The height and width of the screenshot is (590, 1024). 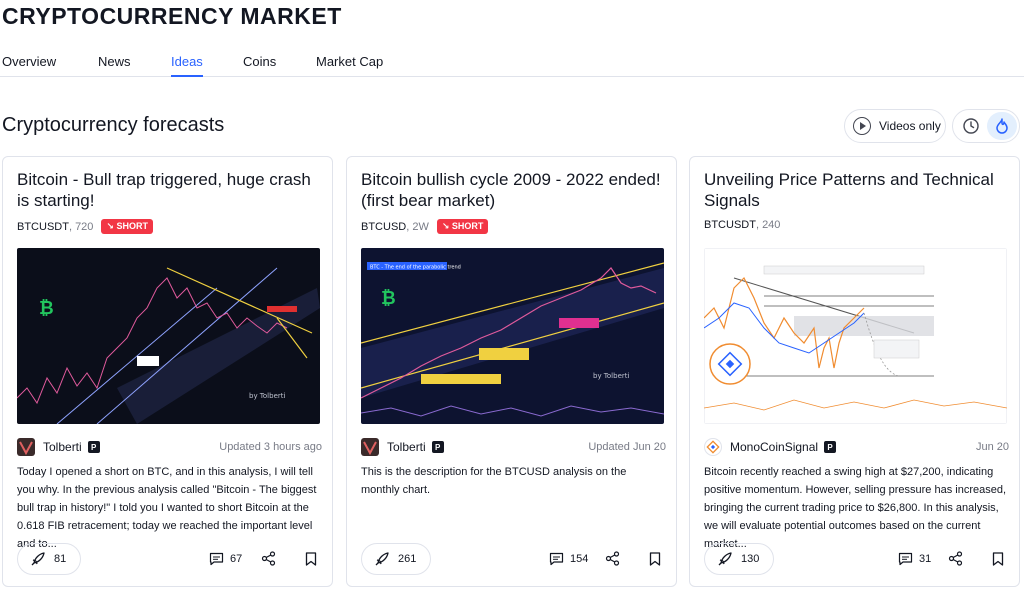 I want to click on chart-caption: BTC - The end of the parabolic trend, so click(x=415, y=268).